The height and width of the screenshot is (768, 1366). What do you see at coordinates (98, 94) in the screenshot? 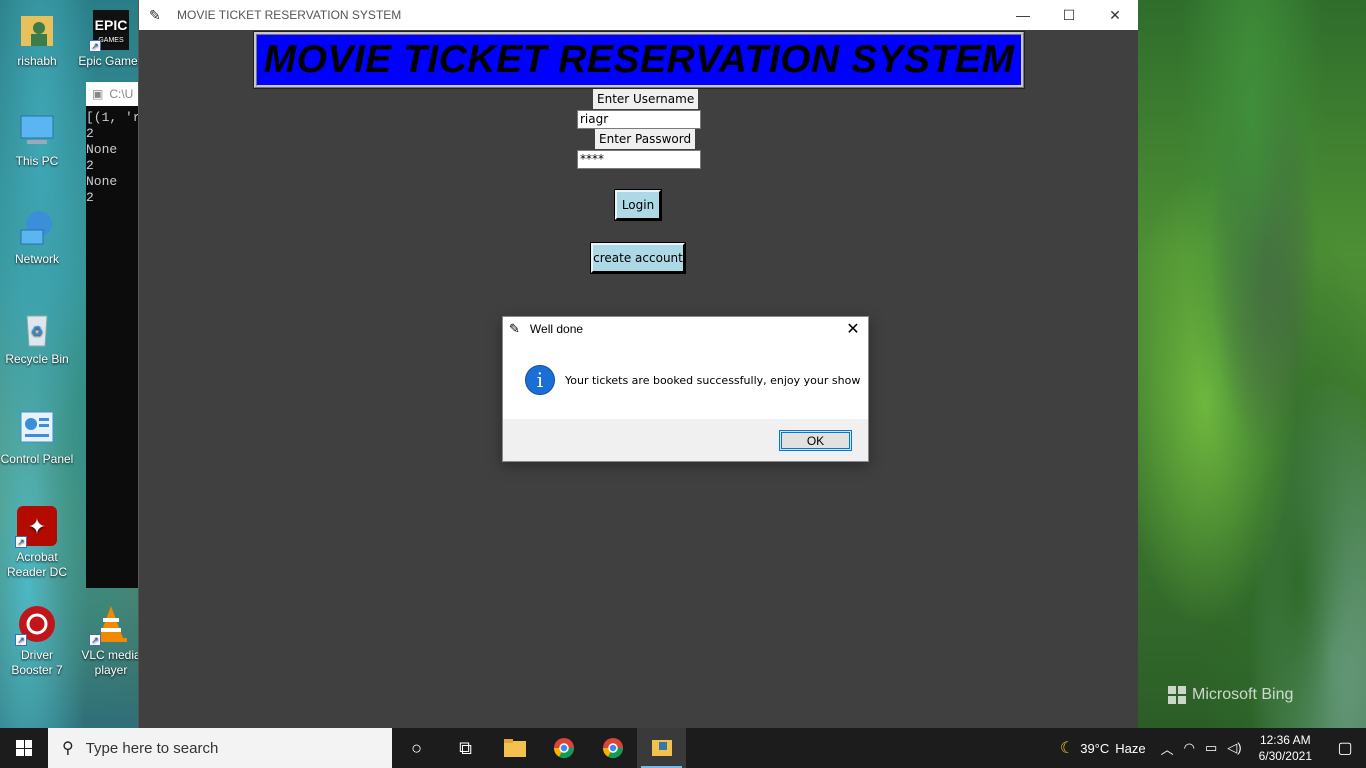
I see `console-icon: ▣` at bounding box center [98, 94].